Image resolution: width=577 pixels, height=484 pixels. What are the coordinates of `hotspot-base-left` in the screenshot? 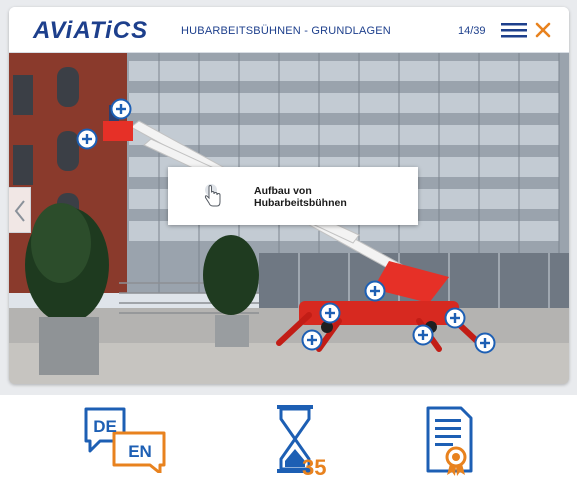 It's located at (330, 313).